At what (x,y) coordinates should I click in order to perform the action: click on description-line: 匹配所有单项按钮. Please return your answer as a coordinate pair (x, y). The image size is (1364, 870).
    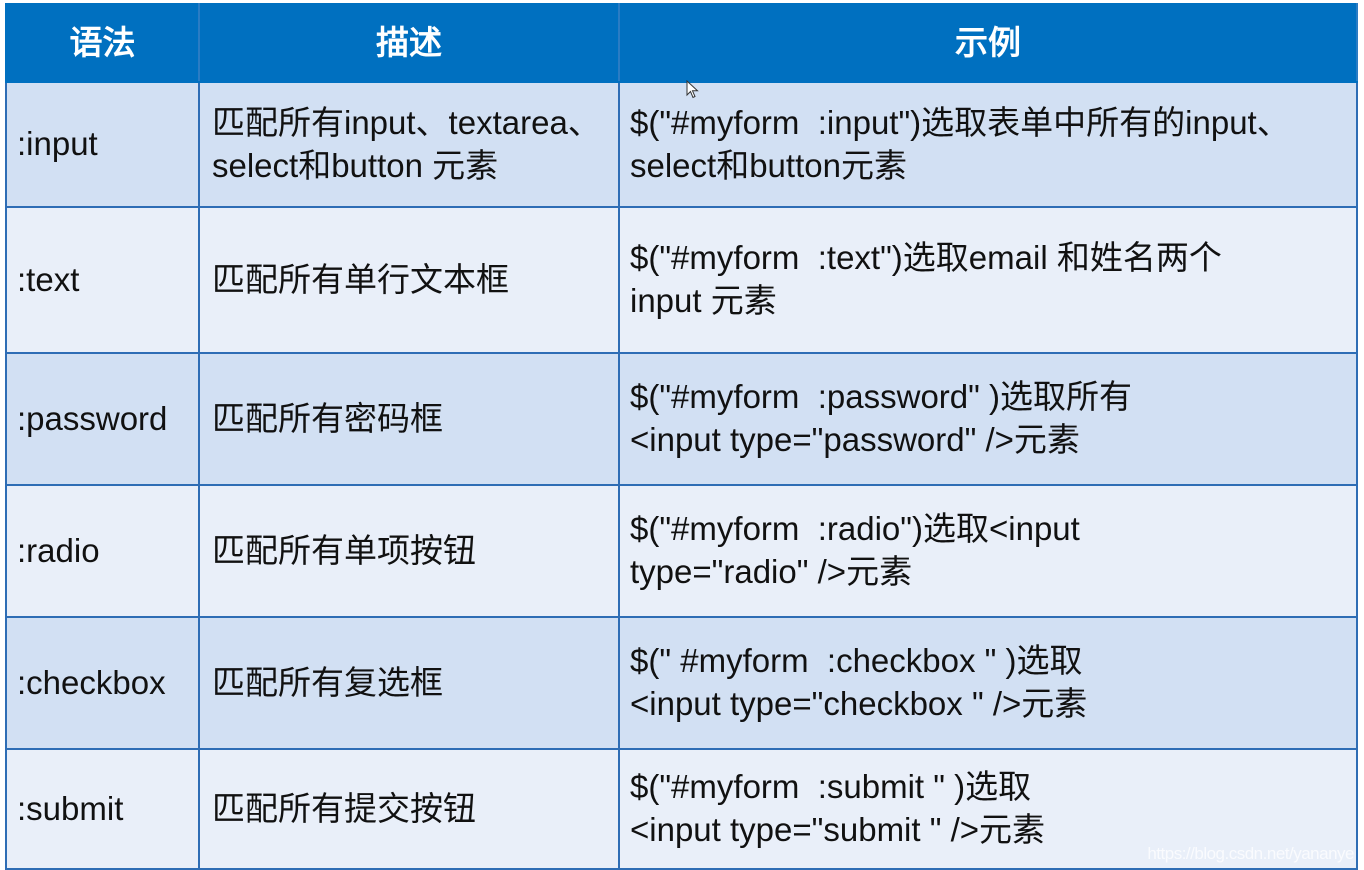
    Looking at the image, I should click on (344, 550).